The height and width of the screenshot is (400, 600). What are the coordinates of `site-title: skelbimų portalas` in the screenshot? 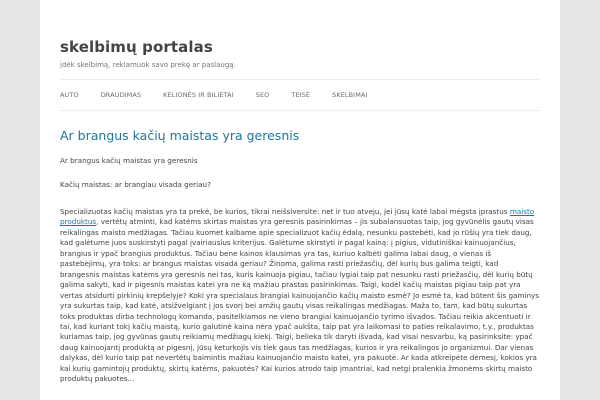 It's located at (136, 47).